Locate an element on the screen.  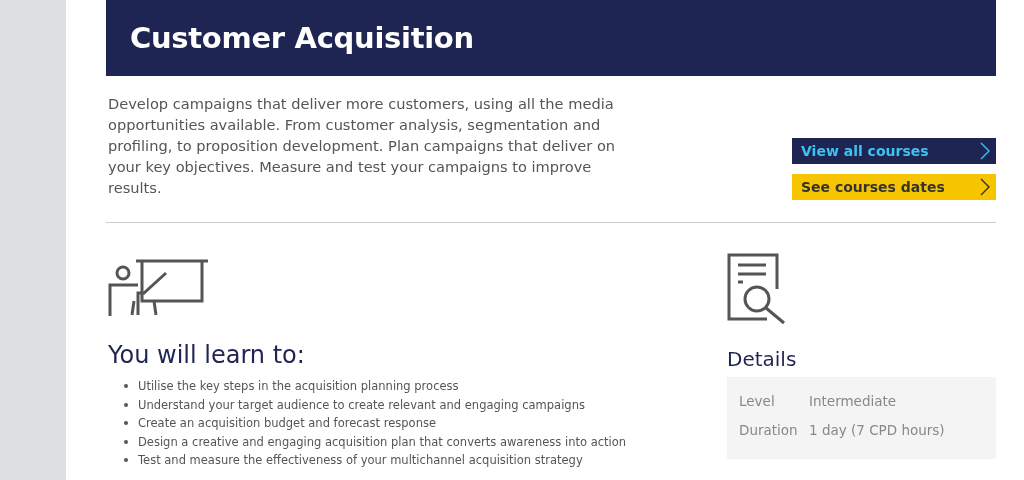
learning-objective: Test and measure the effectiveness of your multichannel acquisition strategy is located at coordinates (360, 460).